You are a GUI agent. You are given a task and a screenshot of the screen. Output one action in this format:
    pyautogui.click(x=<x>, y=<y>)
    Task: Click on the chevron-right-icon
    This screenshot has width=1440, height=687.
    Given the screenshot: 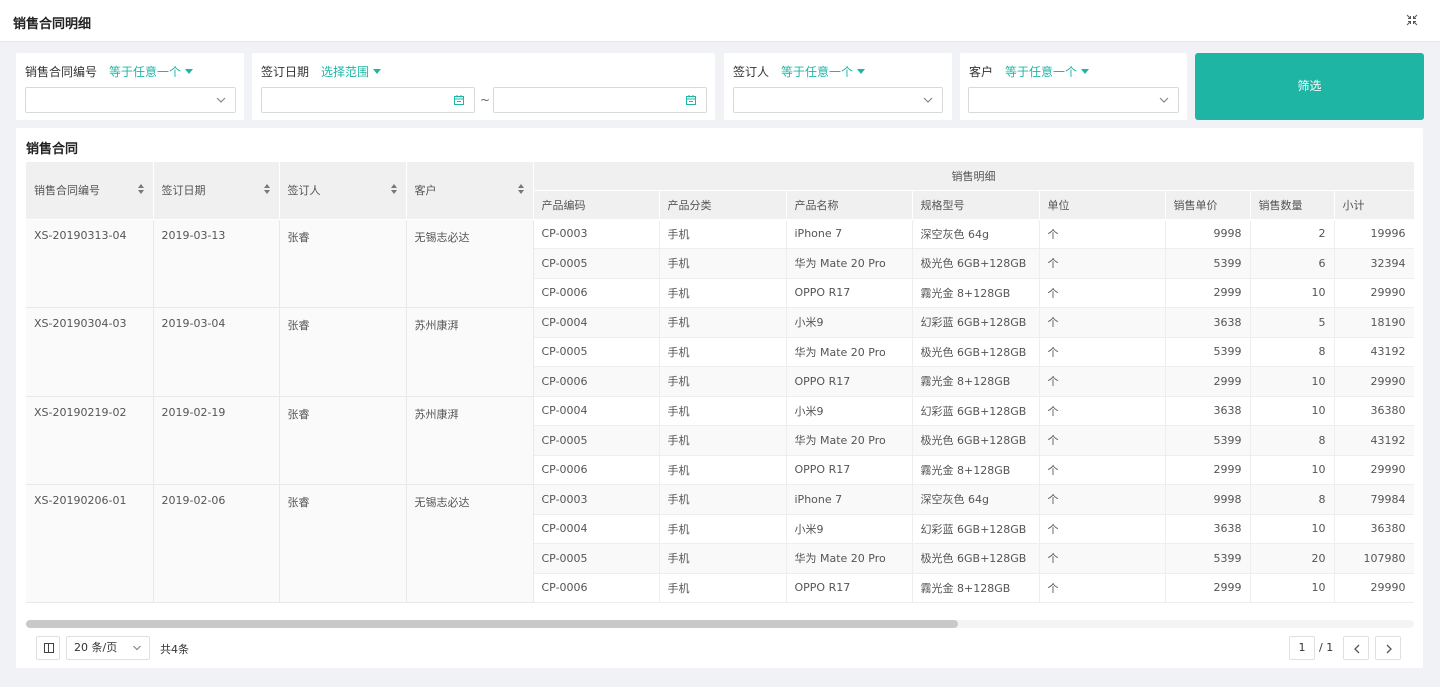 What is the action you would take?
    pyautogui.click(x=1389, y=649)
    